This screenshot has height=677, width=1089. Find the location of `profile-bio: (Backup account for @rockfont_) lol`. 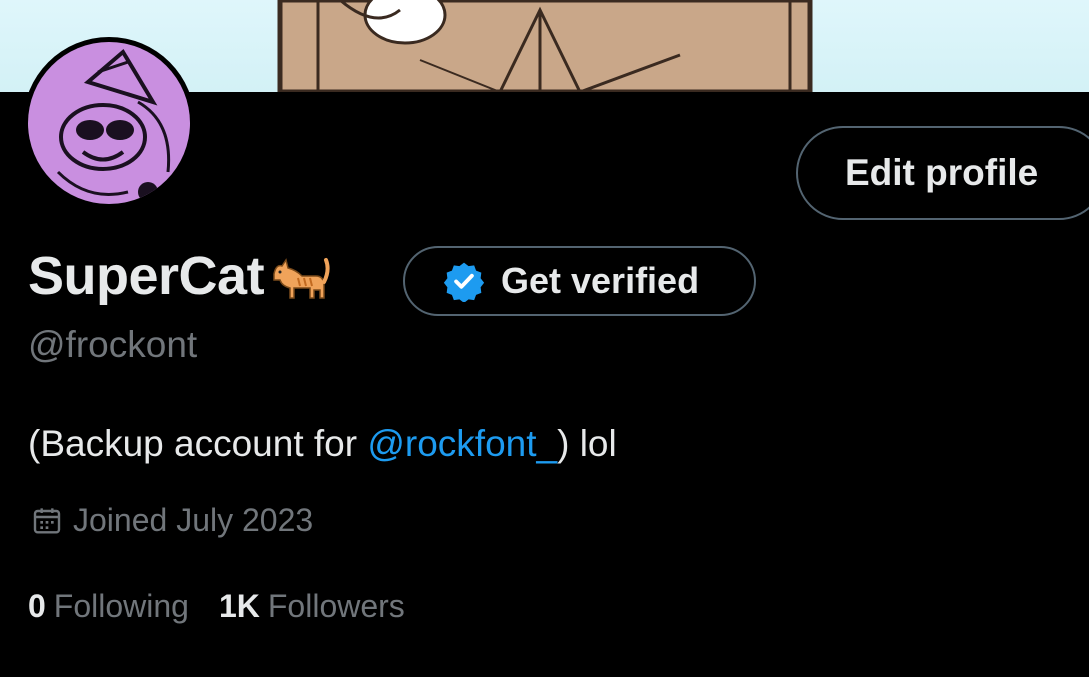

profile-bio: (Backup account for @rockfont_) lol is located at coordinates (322, 444).